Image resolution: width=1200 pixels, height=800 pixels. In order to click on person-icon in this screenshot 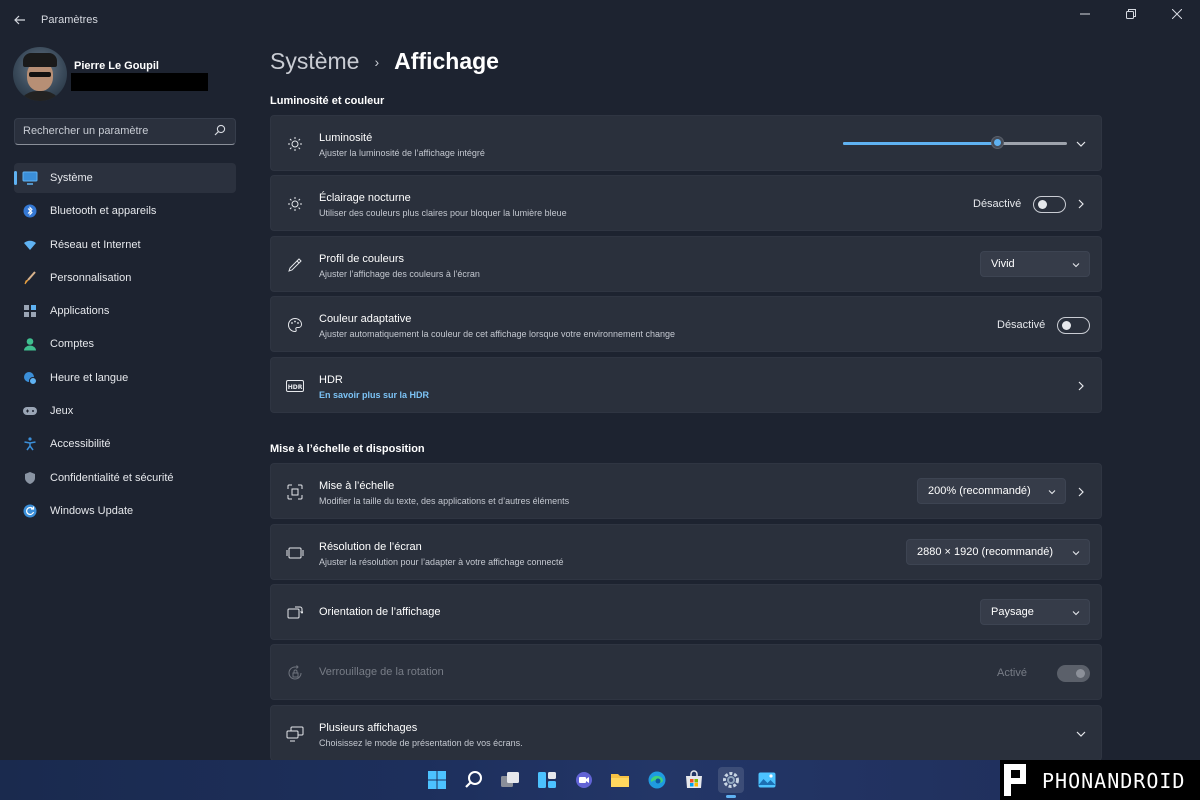, I will do `click(30, 344)`.